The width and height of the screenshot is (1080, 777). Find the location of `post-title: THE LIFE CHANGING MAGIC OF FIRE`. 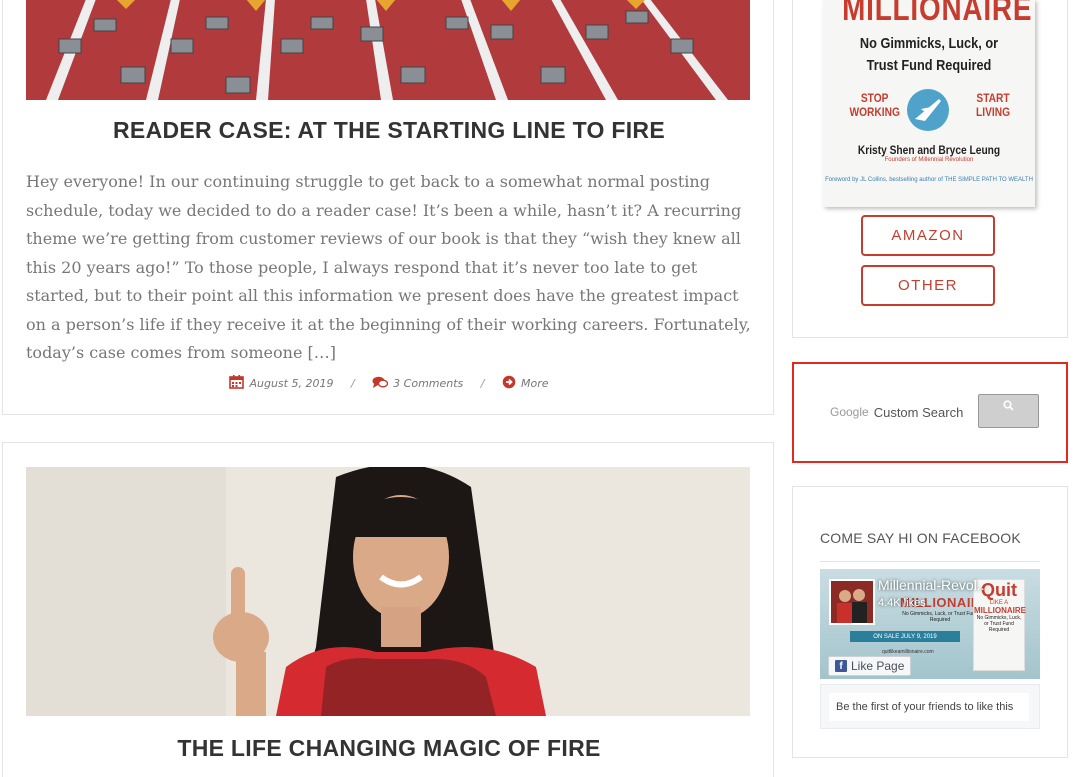

post-title: THE LIFE CHANGING MAGIC OF FIRE is located at coordinates (389, 748).